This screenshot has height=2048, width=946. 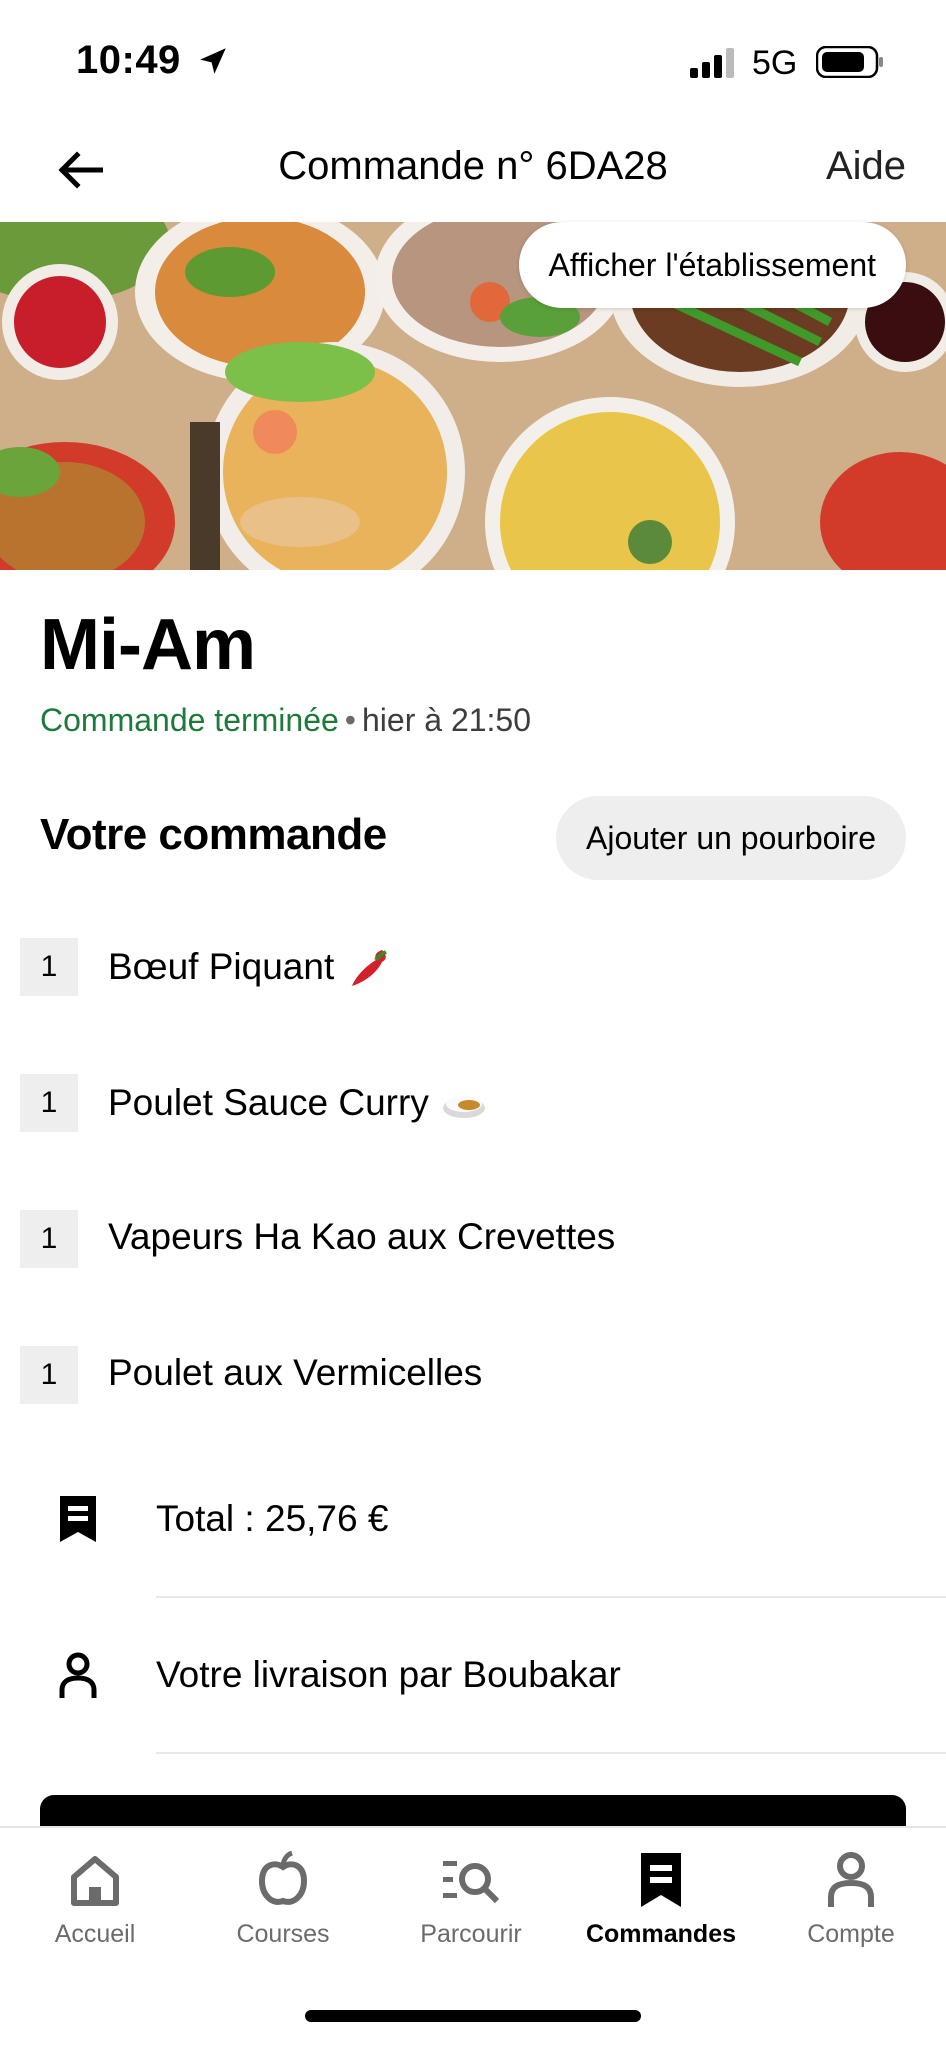 I want to click on home-icon, so click(x=95, y=1881).